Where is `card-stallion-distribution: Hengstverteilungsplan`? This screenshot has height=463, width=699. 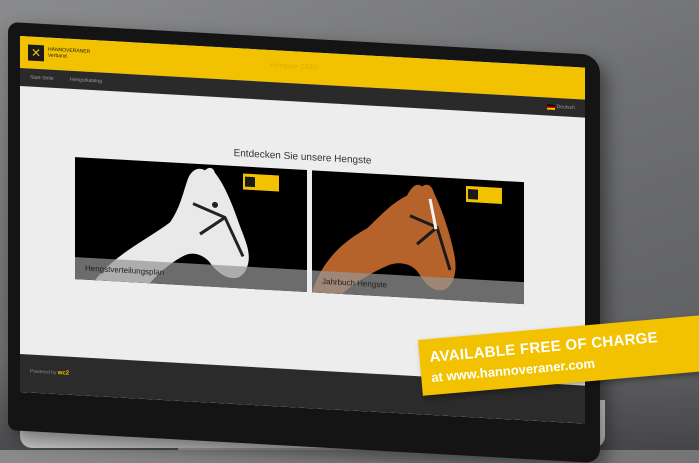
card-stallion-distribution: Hengstverteilungsplan is located at coordinates (191, 225).